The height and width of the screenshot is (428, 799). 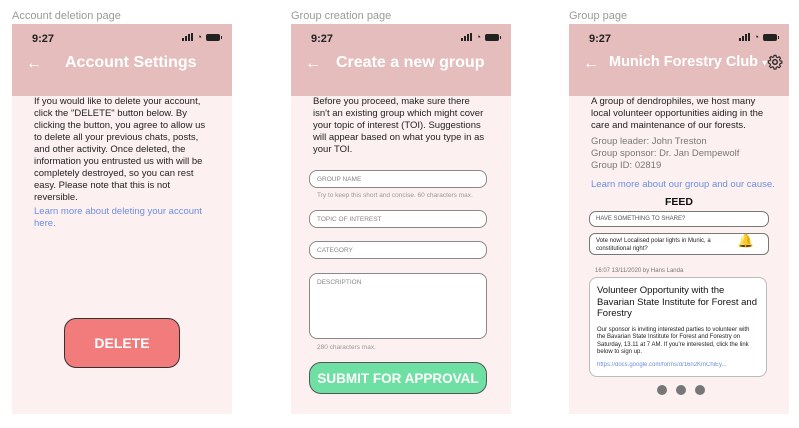 I want to click on frame-label-account: Account deletion page, so click(x=66, y=16).